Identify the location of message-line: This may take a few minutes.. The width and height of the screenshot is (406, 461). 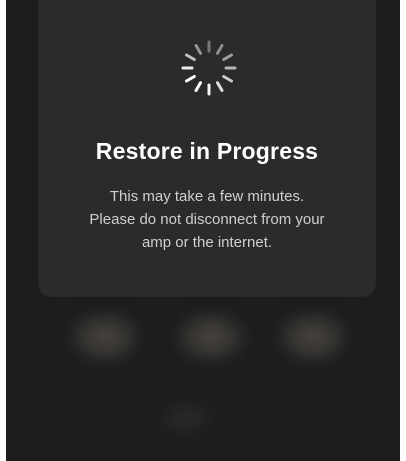
(207, 196).